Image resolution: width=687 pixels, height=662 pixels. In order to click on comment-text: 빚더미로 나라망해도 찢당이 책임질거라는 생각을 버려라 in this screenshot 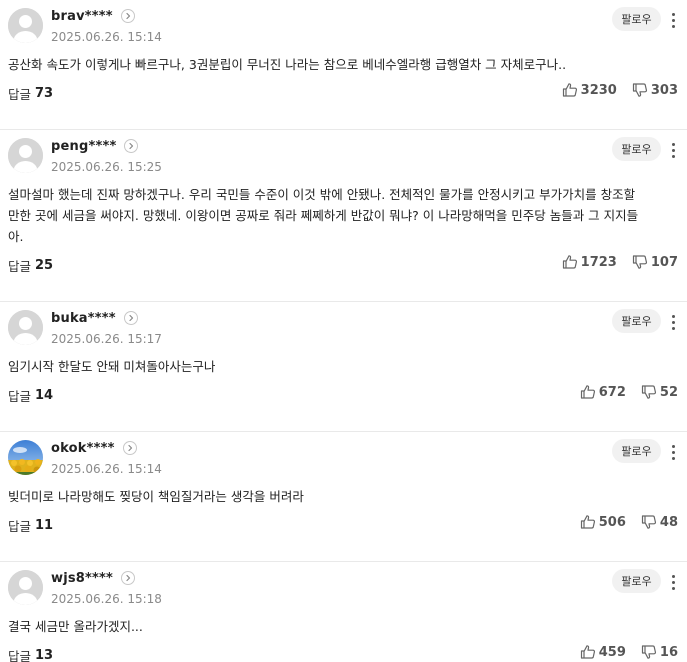, I will do `click(156, 496)`.